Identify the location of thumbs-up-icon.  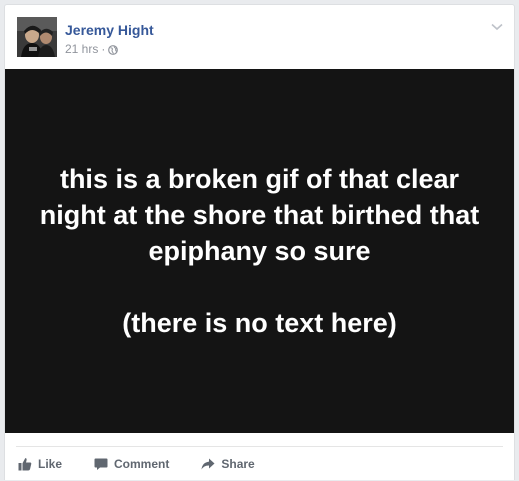
(25, 464).